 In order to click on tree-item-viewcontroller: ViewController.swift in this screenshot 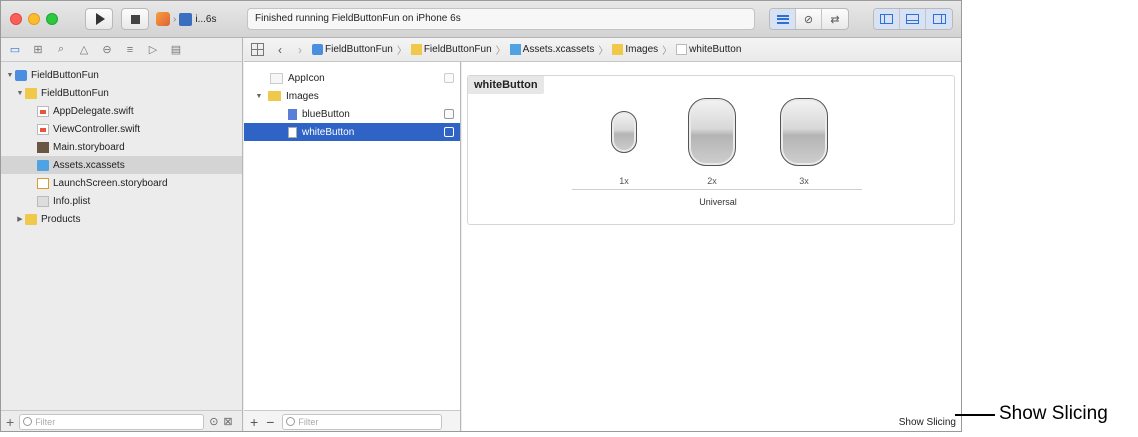, I will do `click(121, 129)`.